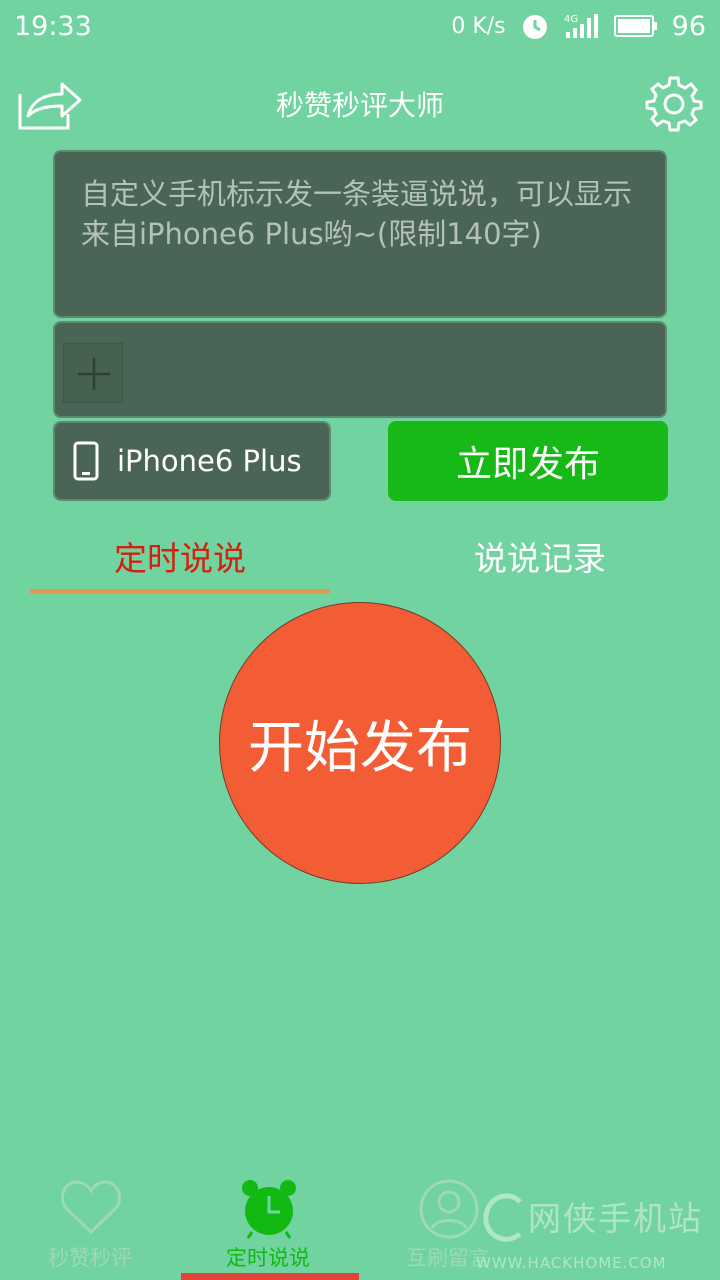 This screenshot has width=720, height=1280. I want to click on alarm-icon, so click(534, 27).